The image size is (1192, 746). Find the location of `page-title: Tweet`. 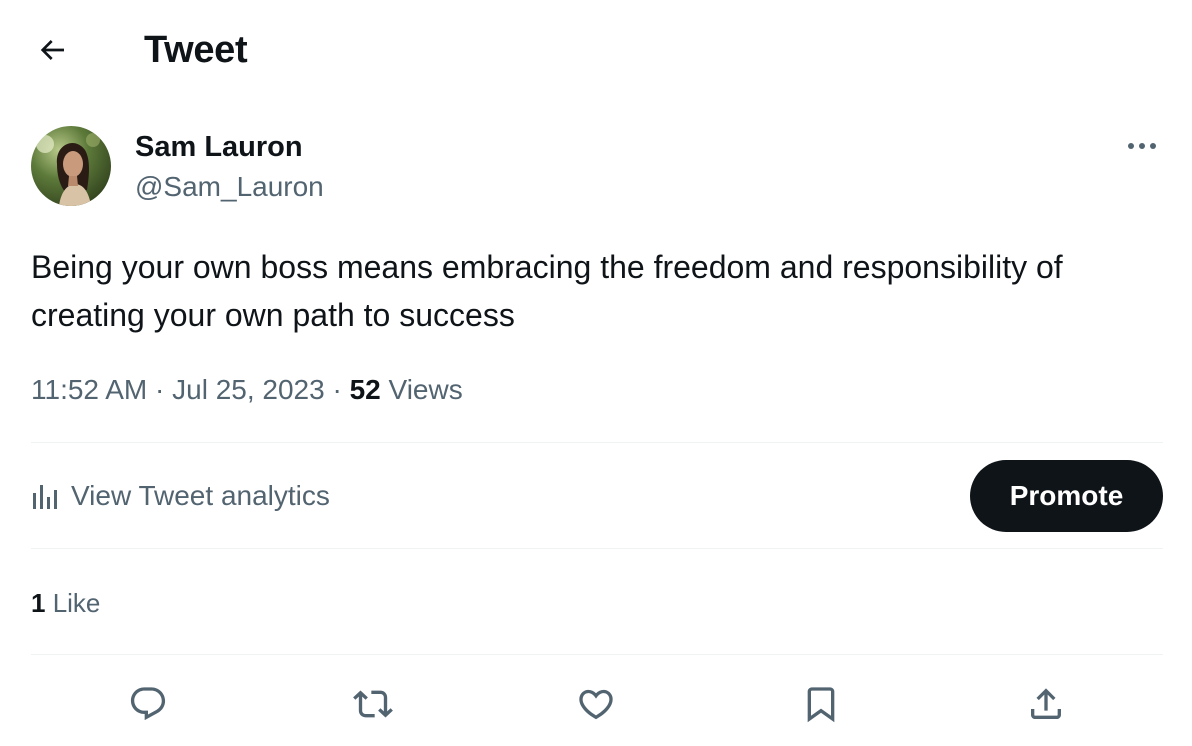

page-title: Tweet is located at coordinates (196, 50).